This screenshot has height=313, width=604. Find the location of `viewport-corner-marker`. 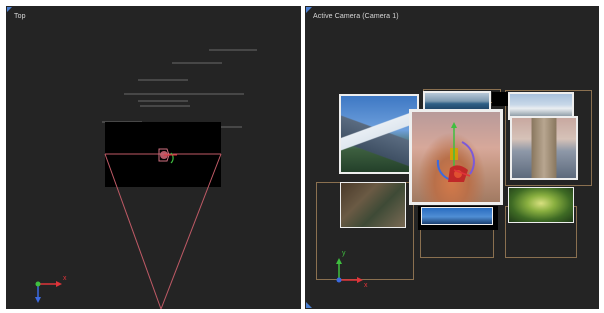

viewport-corner-marker is located at coordinates (309, 10).